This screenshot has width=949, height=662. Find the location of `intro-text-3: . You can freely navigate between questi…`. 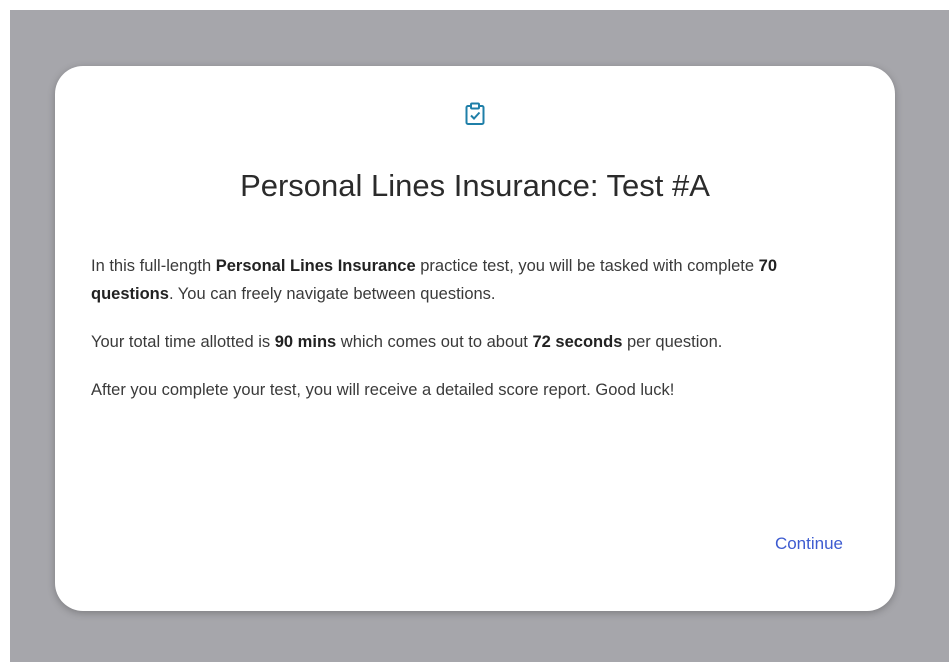

intro-text-3: . You can freely navigate between questi… is located at coordinates (332, 294).